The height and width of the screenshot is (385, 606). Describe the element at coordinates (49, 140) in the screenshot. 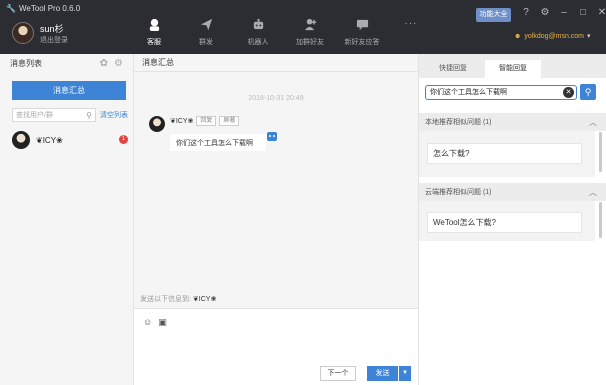

I see `contact-name: ❦ICY❀` at that location.